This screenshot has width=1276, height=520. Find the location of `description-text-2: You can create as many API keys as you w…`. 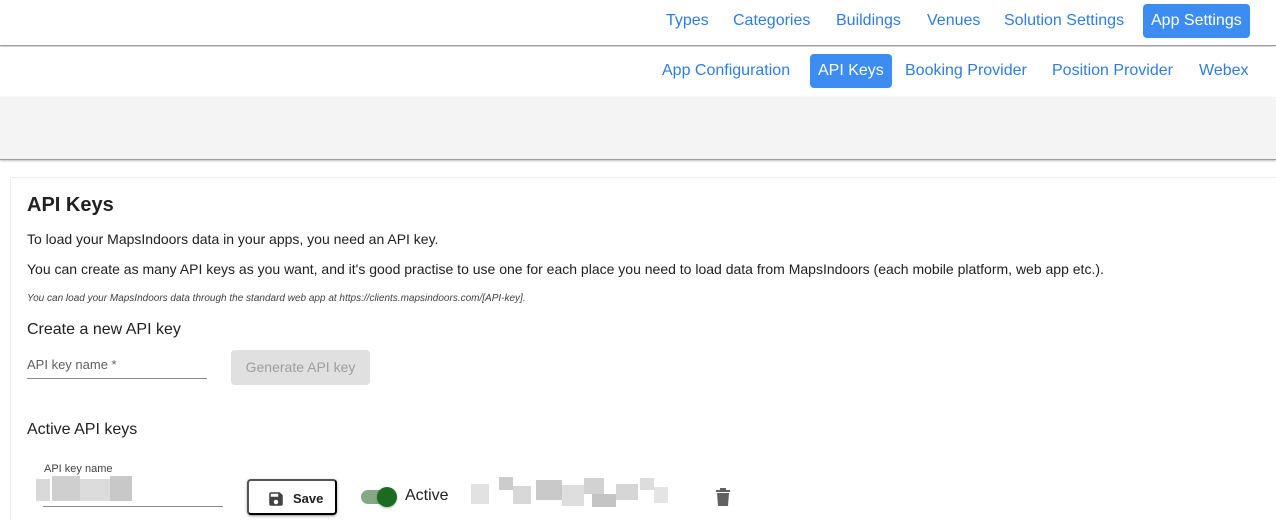

description-text-2: You can create as many API keys as you w… is located at coordinates (565, 269).